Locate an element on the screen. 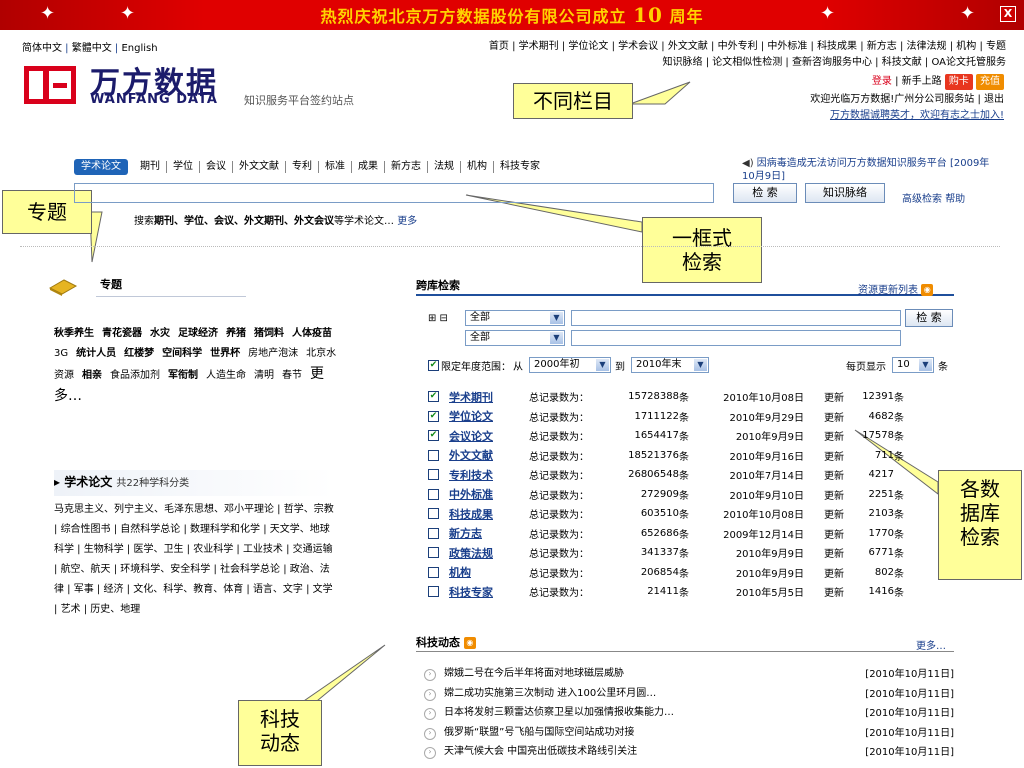 The height and width of the screenshot is (768, 1024). tab-2: 学位 is located at coordinates (183, 167).